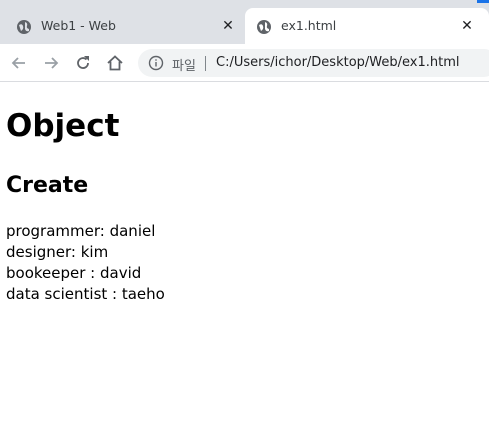 The height and width of the screenshot is (432, 489). What do you see at coordinates (338, 62) in the screenshot?
I see `url-text: C:/Users/ichor/Desktop/Web/ex1.html` at bounding box center [338, 62].